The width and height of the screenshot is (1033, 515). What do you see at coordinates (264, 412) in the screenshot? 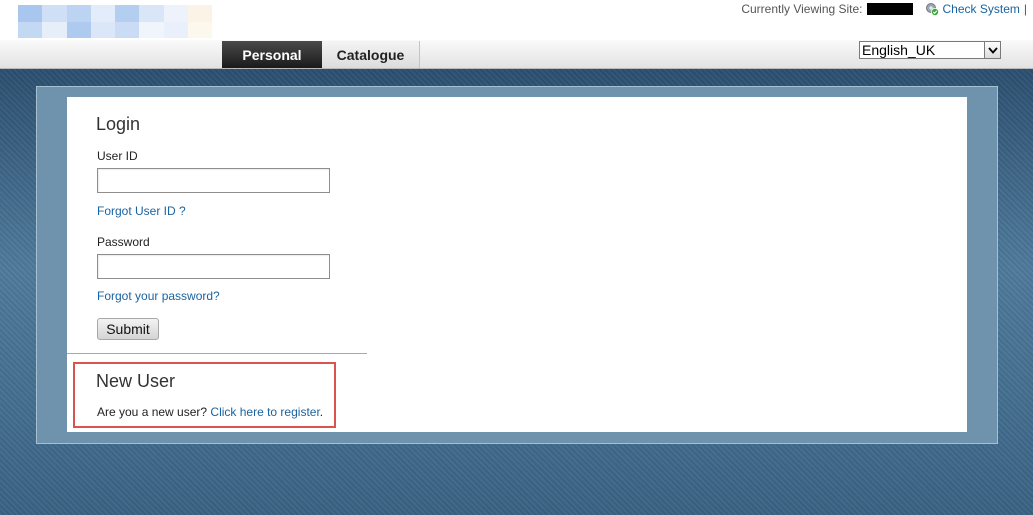
I see `register-link: Click here to register` at bounding box center [264, 412].